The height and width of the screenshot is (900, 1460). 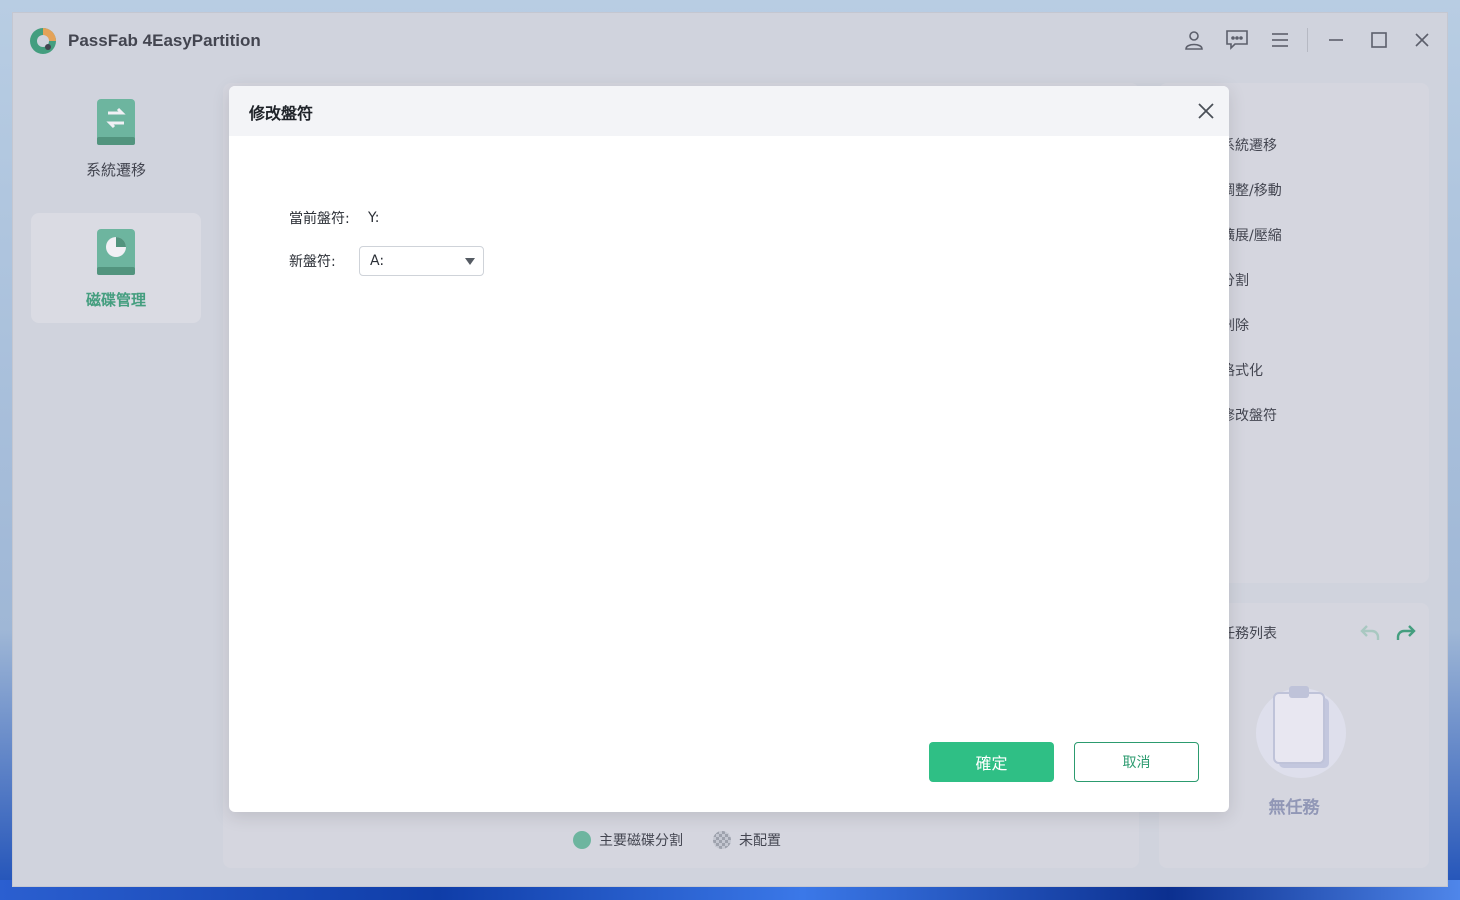 I want to click on current-drive-letter-row: 當前盤符: Y:, so click(x=334, y=218).